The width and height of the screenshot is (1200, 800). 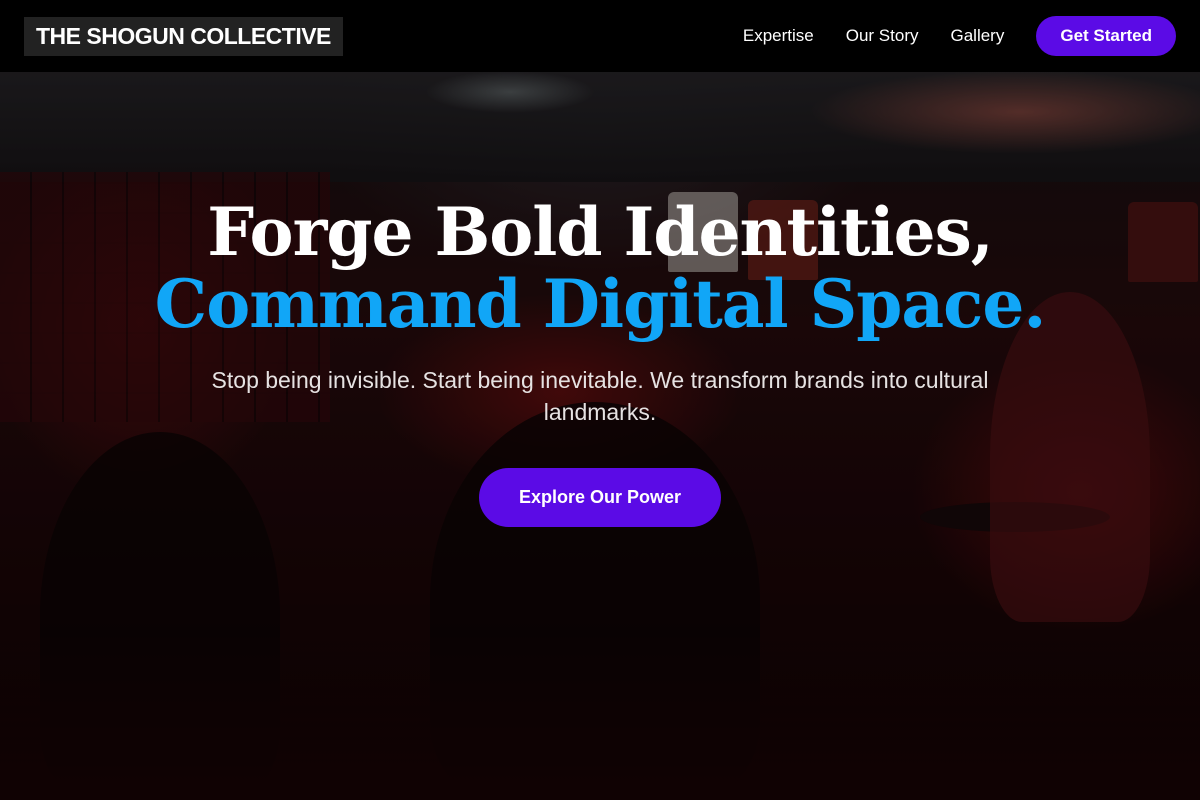 I want to click on brand-logo: THE SHOGUN COLLECTIVE, so click(x=183, y=36).